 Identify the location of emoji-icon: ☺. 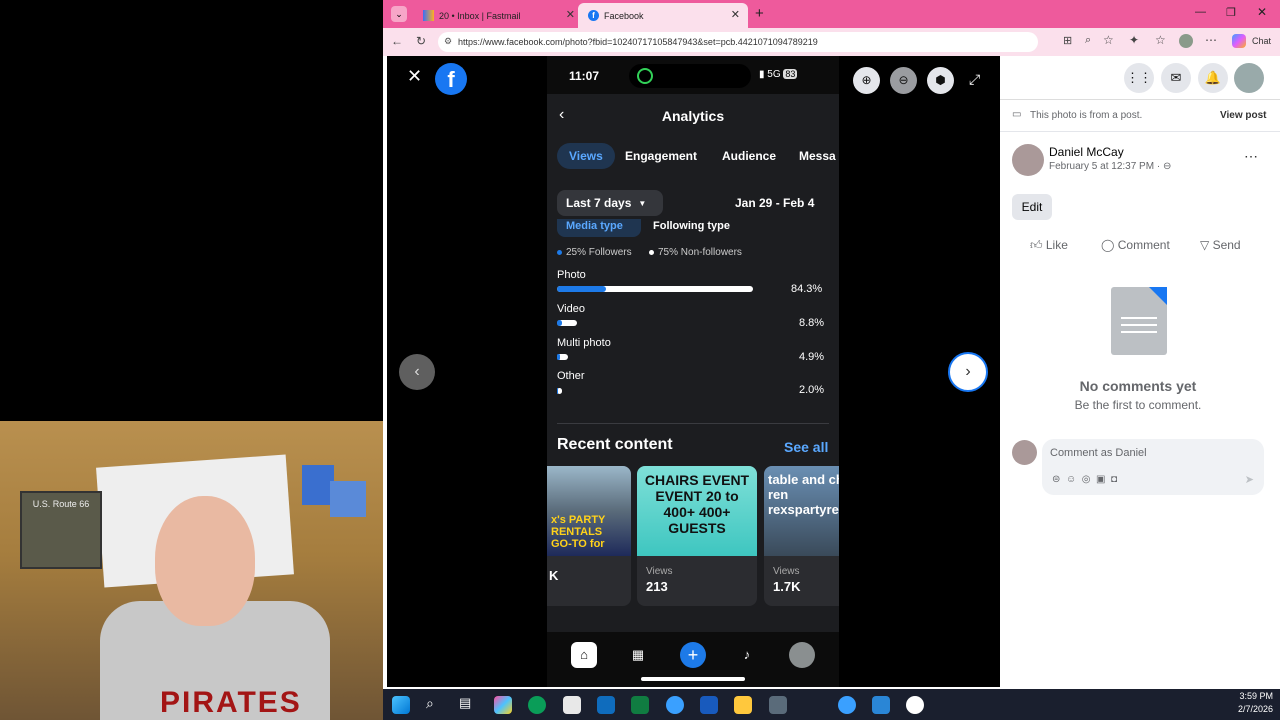
(1071, 479).